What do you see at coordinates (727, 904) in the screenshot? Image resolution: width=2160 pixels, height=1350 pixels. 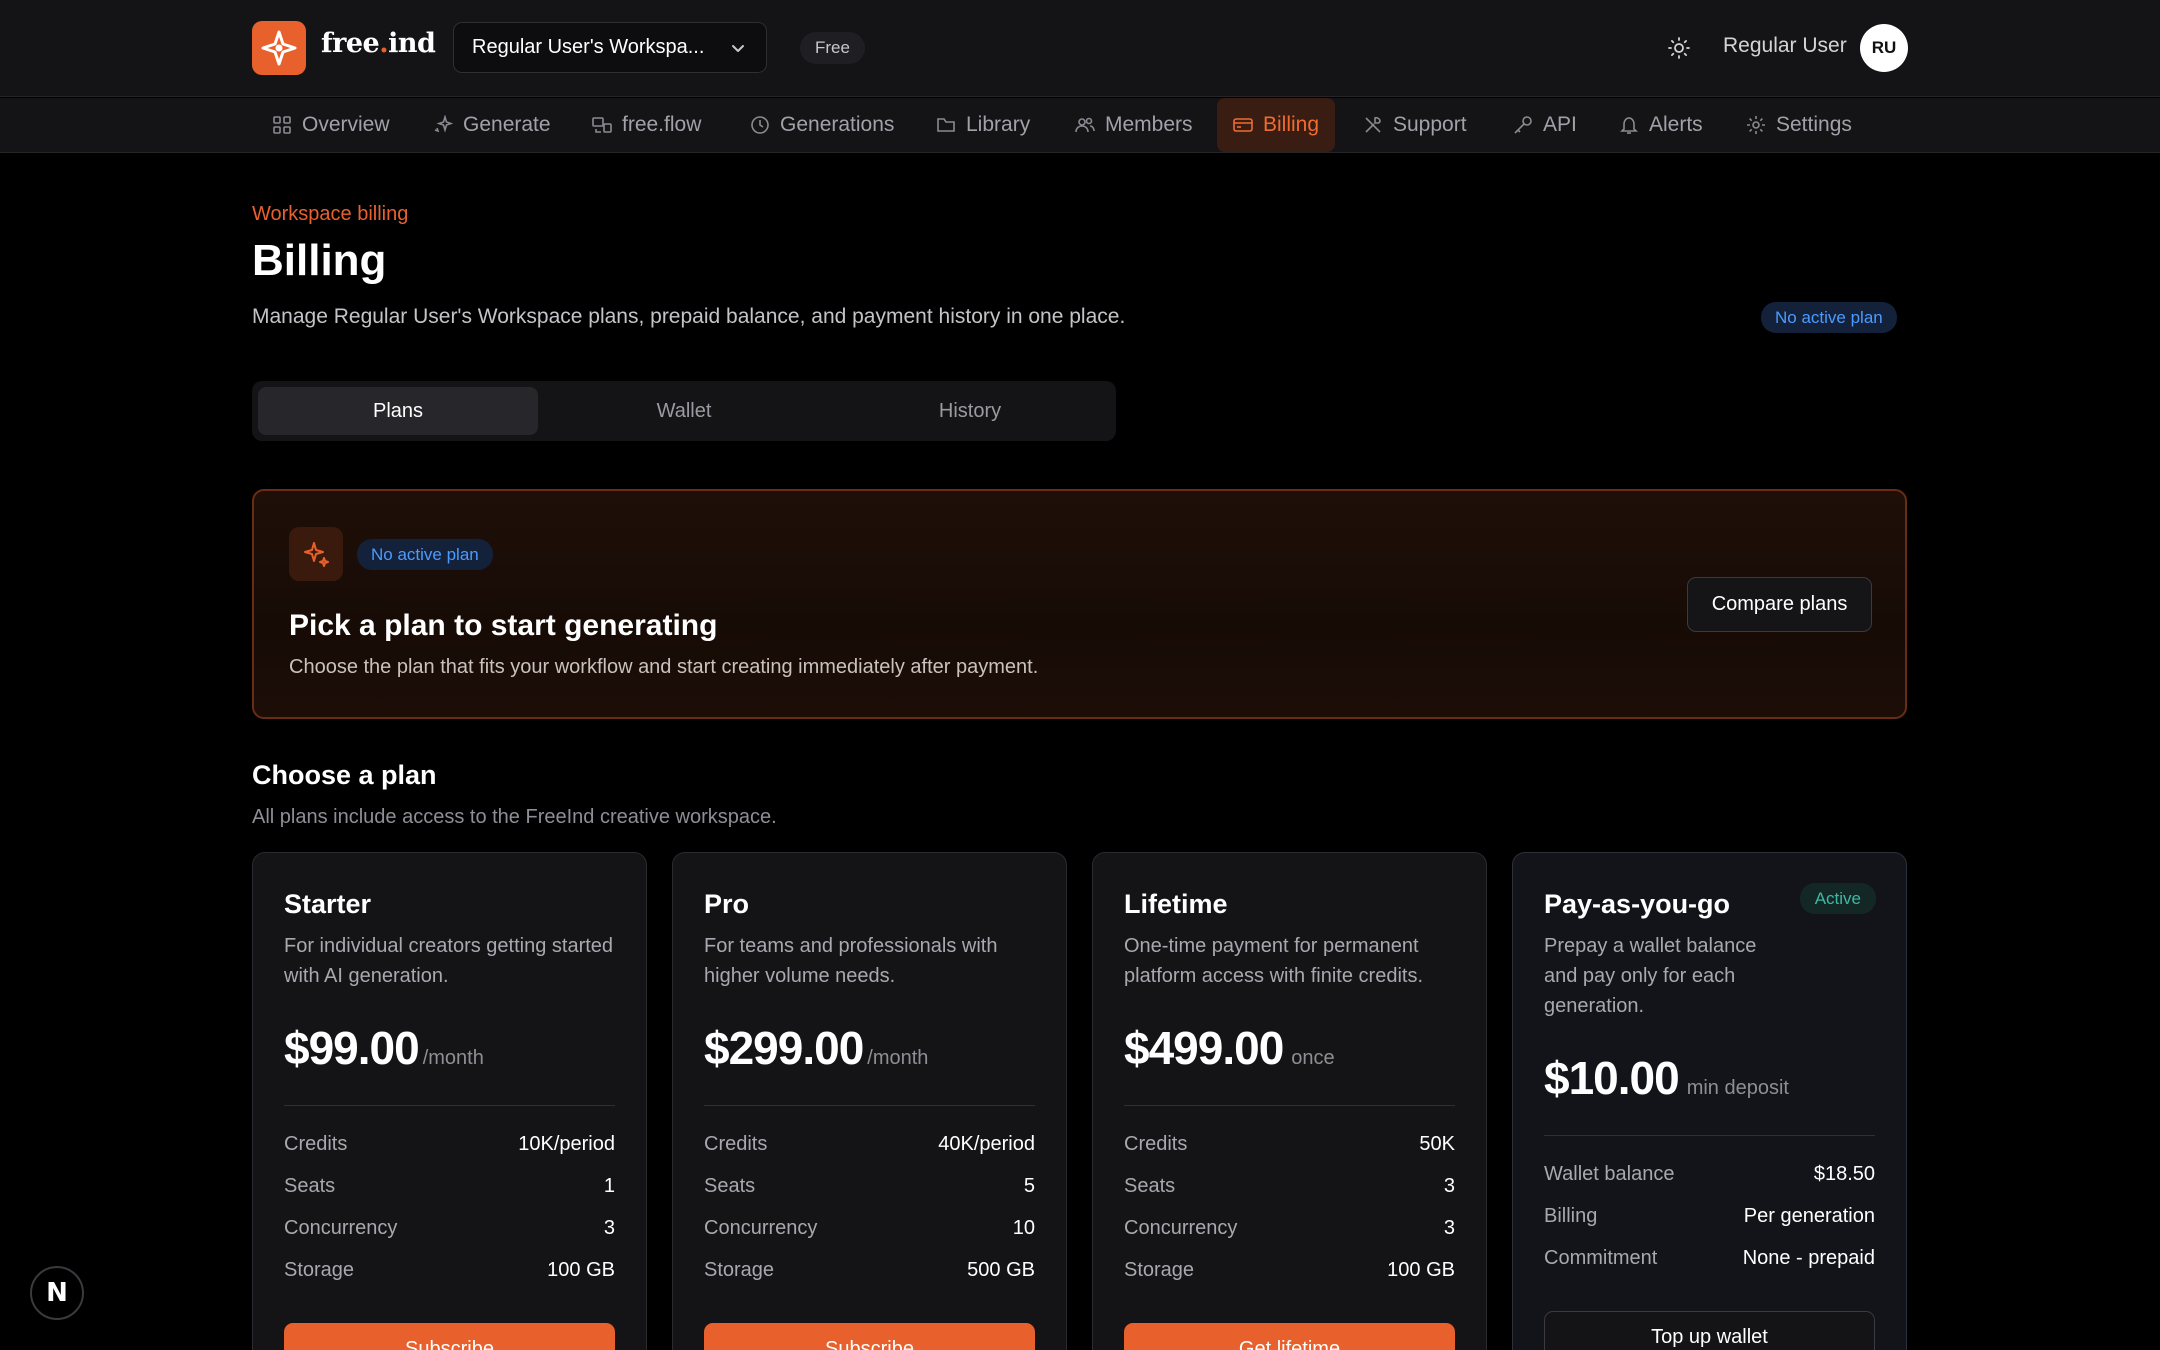 I see `plan-name: Pro` at bounding box center [727, 904].